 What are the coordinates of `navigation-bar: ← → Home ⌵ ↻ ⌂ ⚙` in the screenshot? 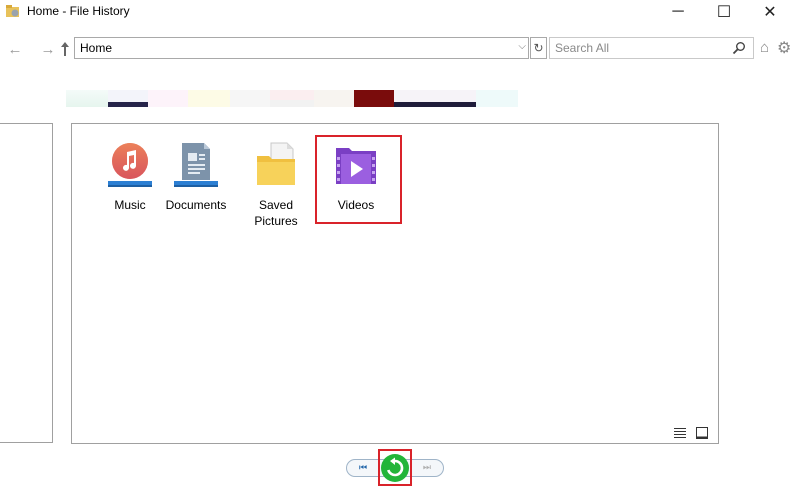 It's located at (396, 49).